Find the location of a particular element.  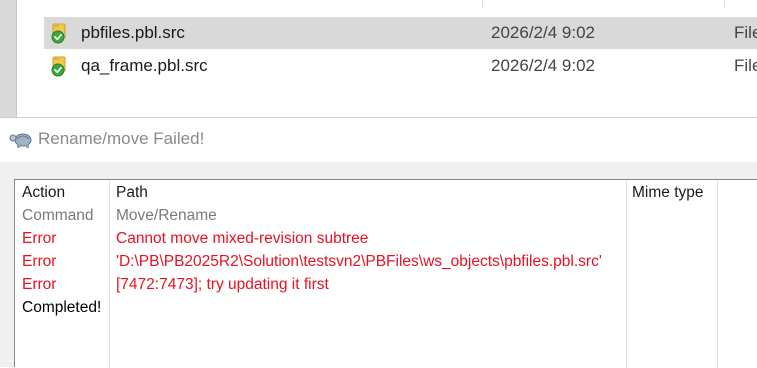

log-row-path: Move/Rename is located at coordinates (166, 216).